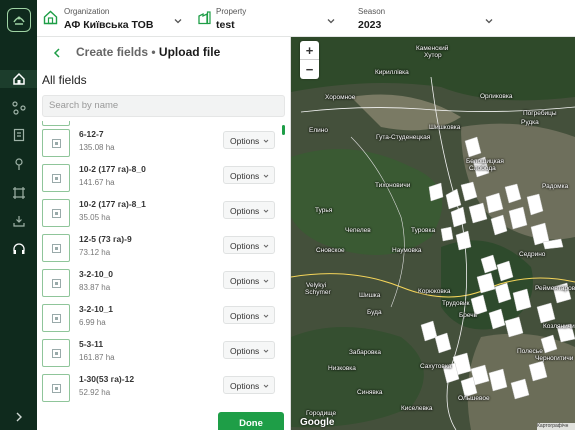 This screenshot has width=575, height=430. Describe the element at coordinates (91, 344) in the screenshot. I see `field-name: 5-3-11` at that location.